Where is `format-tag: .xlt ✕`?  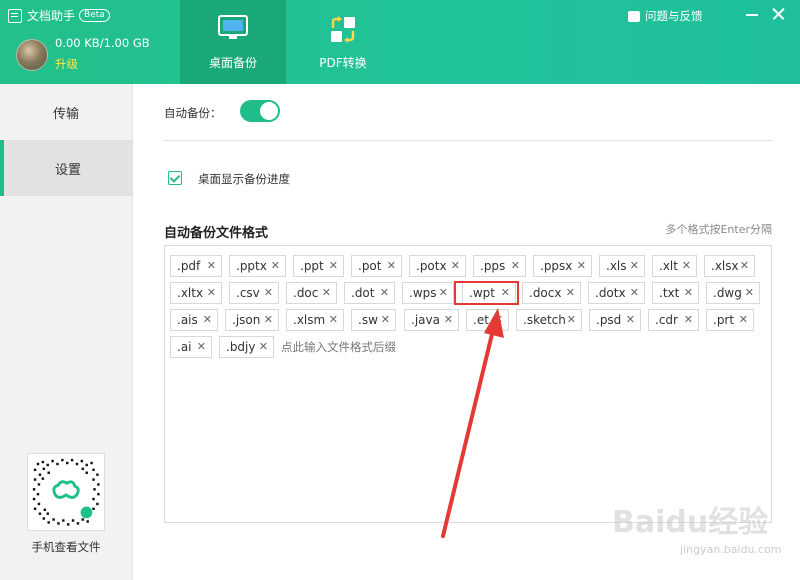 format-tag: .xlt ✕ is located at coordinates (674, 266).